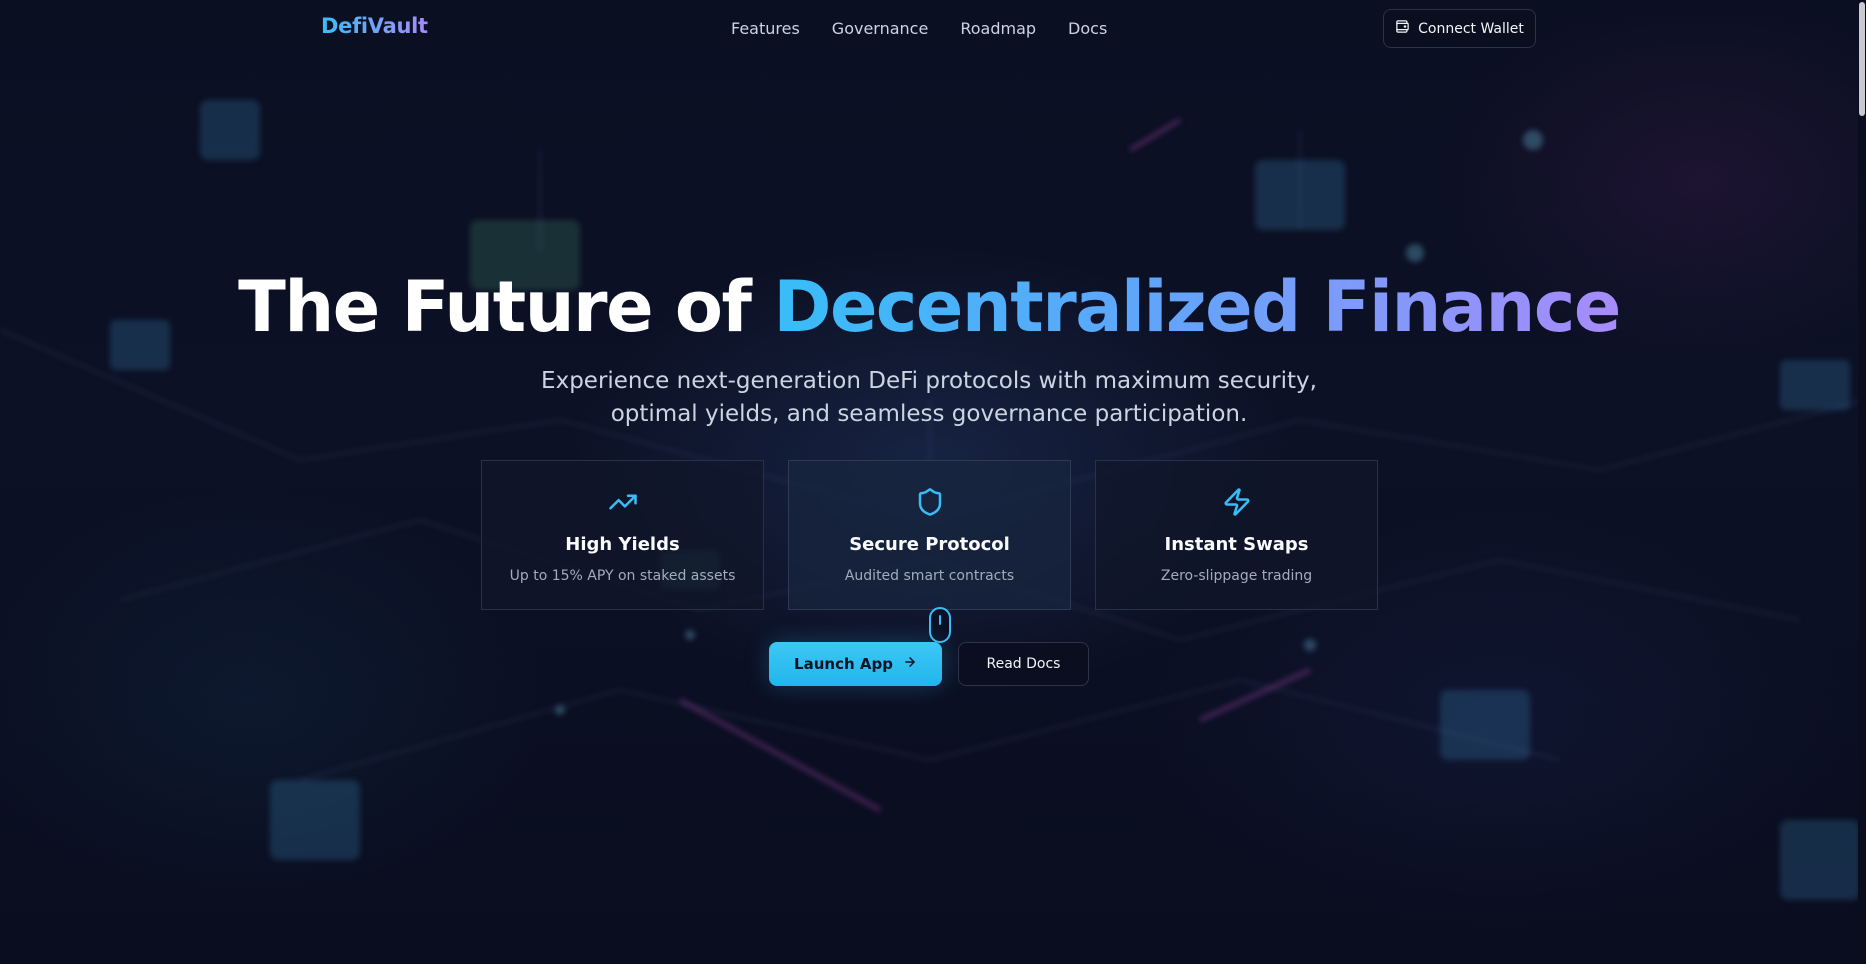  Describe the element at coordinates (1236, 544) in the screenshot. I see `feature-title: Instant Swaps` at that location.